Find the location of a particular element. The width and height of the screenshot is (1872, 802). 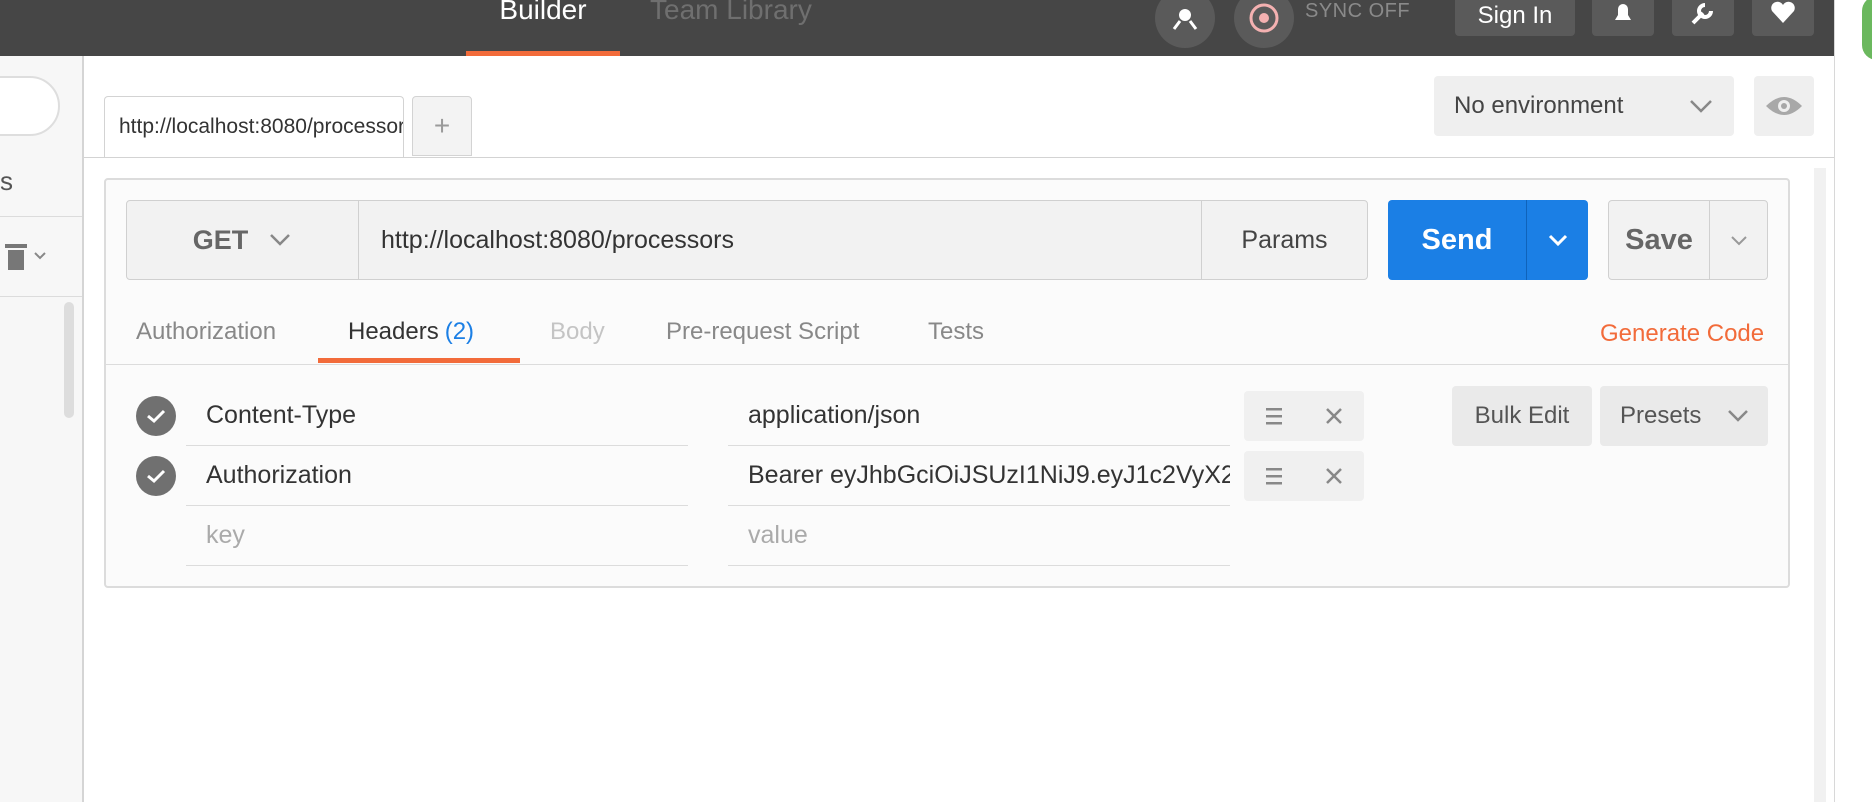

presets-dropdown: Presets is located at coordinates (1684, 416).